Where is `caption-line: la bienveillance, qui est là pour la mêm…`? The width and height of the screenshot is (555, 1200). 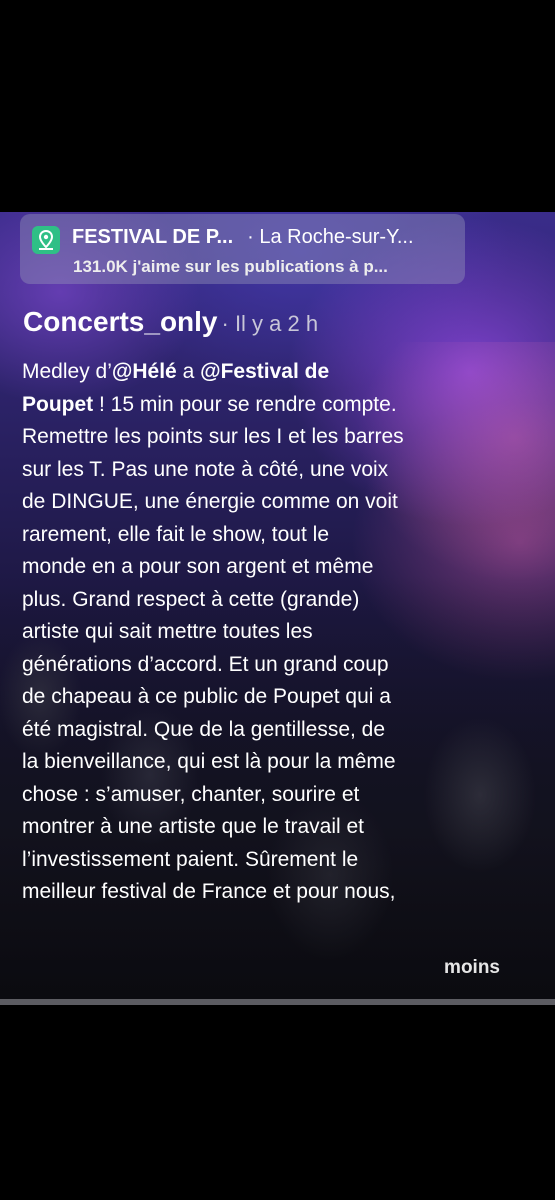 caption-line: la bienveillance, qui est là pour la mêm… is located at coordinates (262, 762).